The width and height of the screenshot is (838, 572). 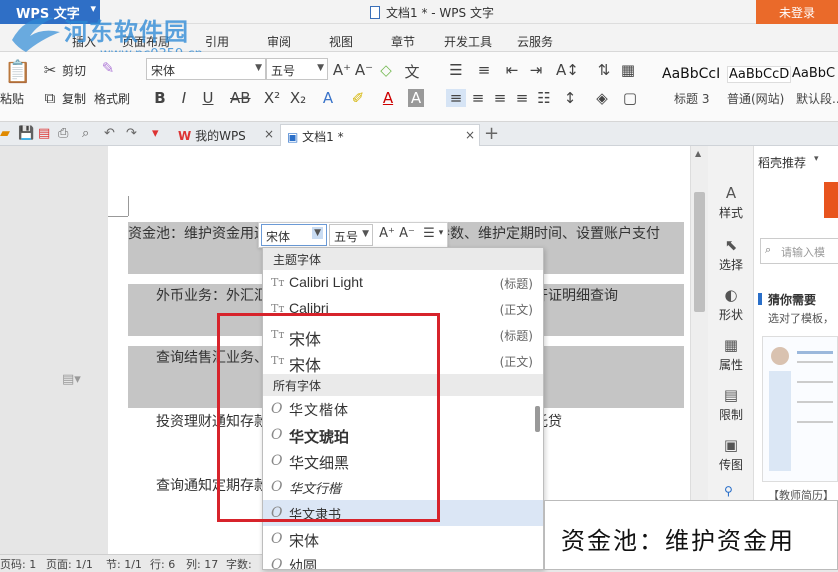 What do you see at coordinates (628, 70) in the screenshot?
I see `table-icon: ▦` at bounding box center [628, 70].